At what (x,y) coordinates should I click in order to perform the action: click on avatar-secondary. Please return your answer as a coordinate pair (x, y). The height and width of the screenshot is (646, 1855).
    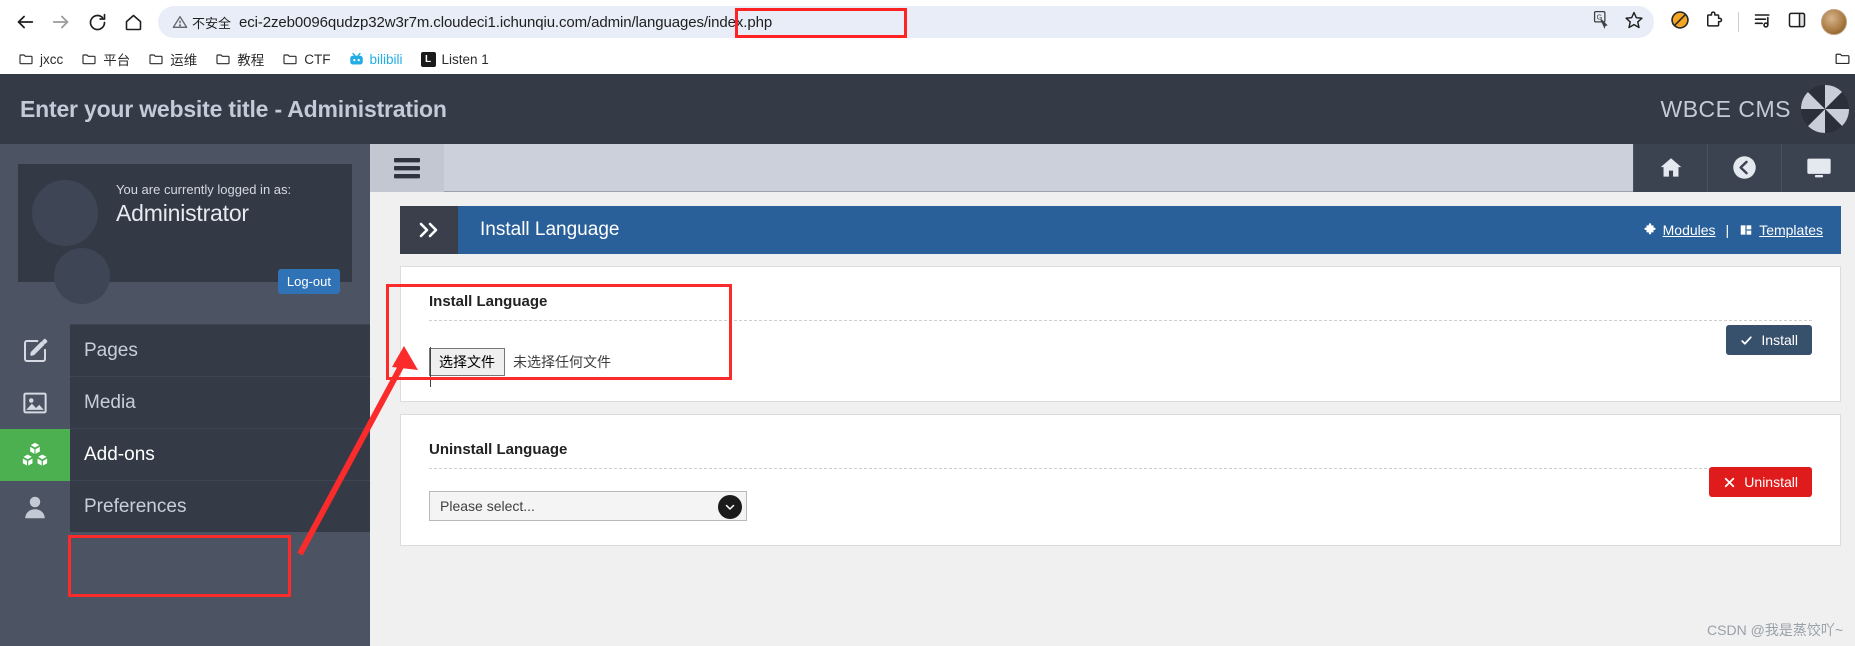
    Looking at the image, I should click on (82, 276).